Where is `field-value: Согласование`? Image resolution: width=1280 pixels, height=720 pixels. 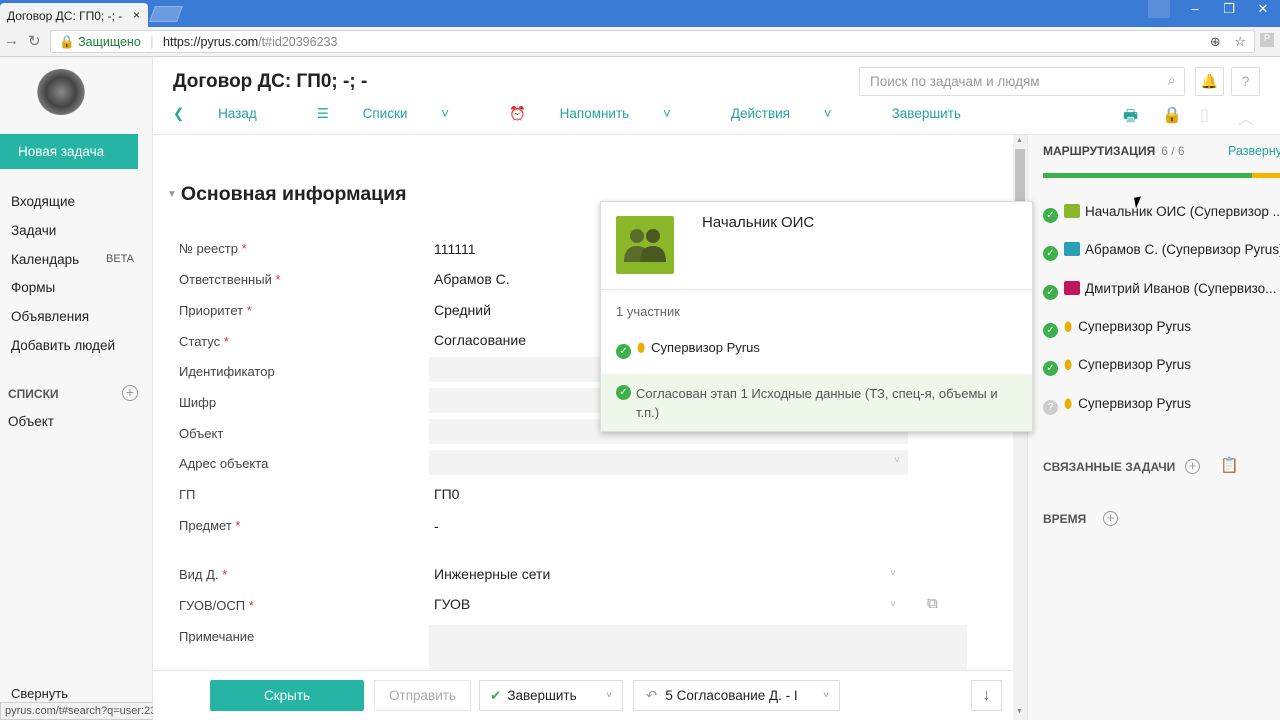 field-value: Согласование is located at coordinates (480, 340).